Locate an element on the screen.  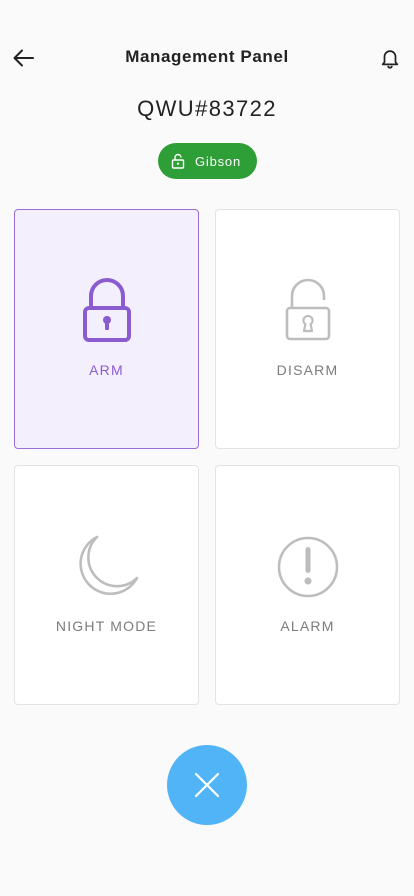
close-fab-button is located at coordinates (207, 785).